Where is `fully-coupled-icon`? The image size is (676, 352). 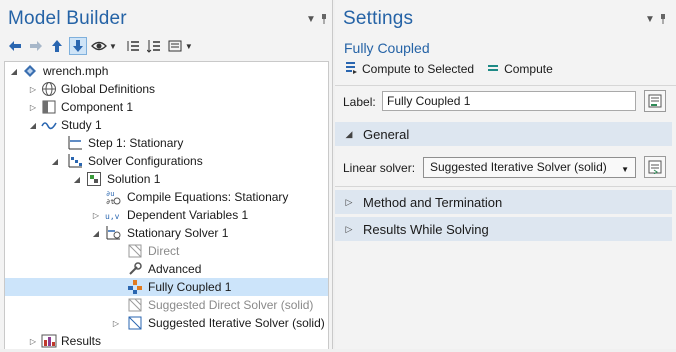 fully-coupled-icon is located at coordinates (135, 287).